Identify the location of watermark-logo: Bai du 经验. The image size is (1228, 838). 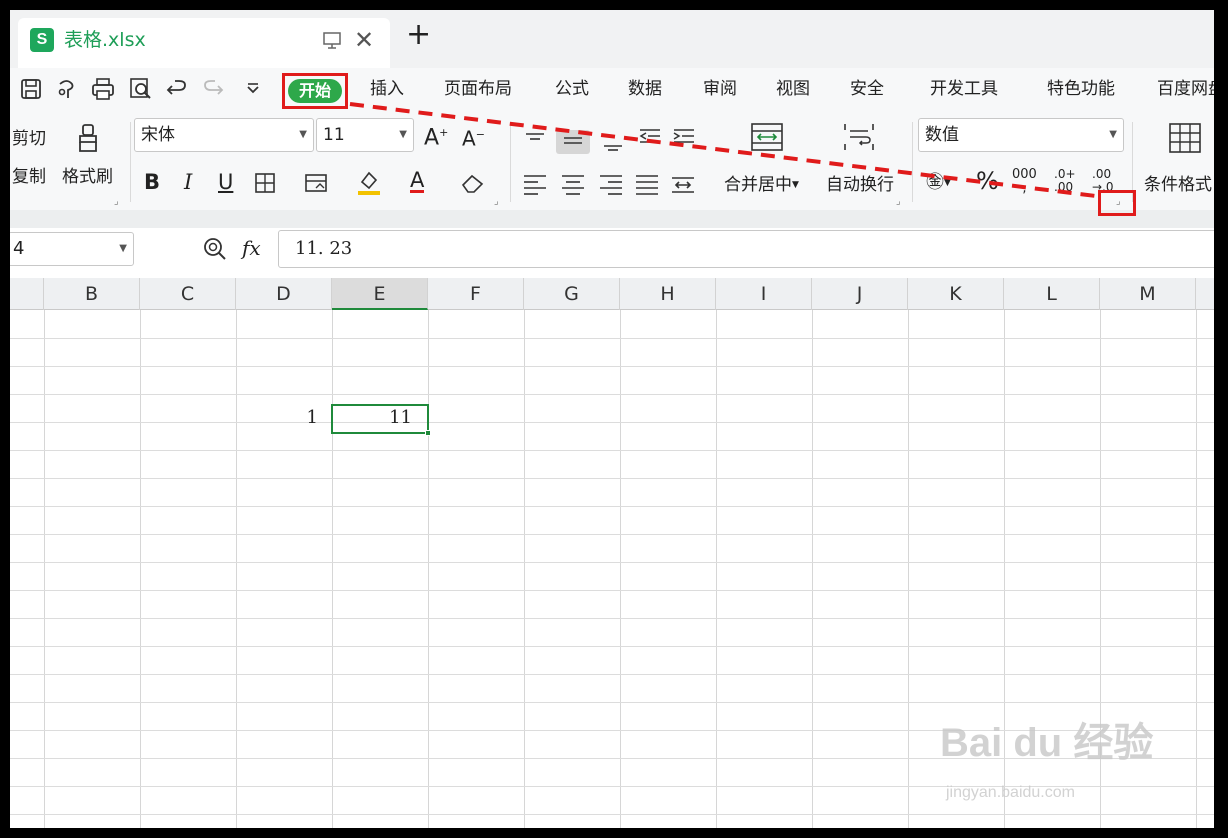
(1047, 743).